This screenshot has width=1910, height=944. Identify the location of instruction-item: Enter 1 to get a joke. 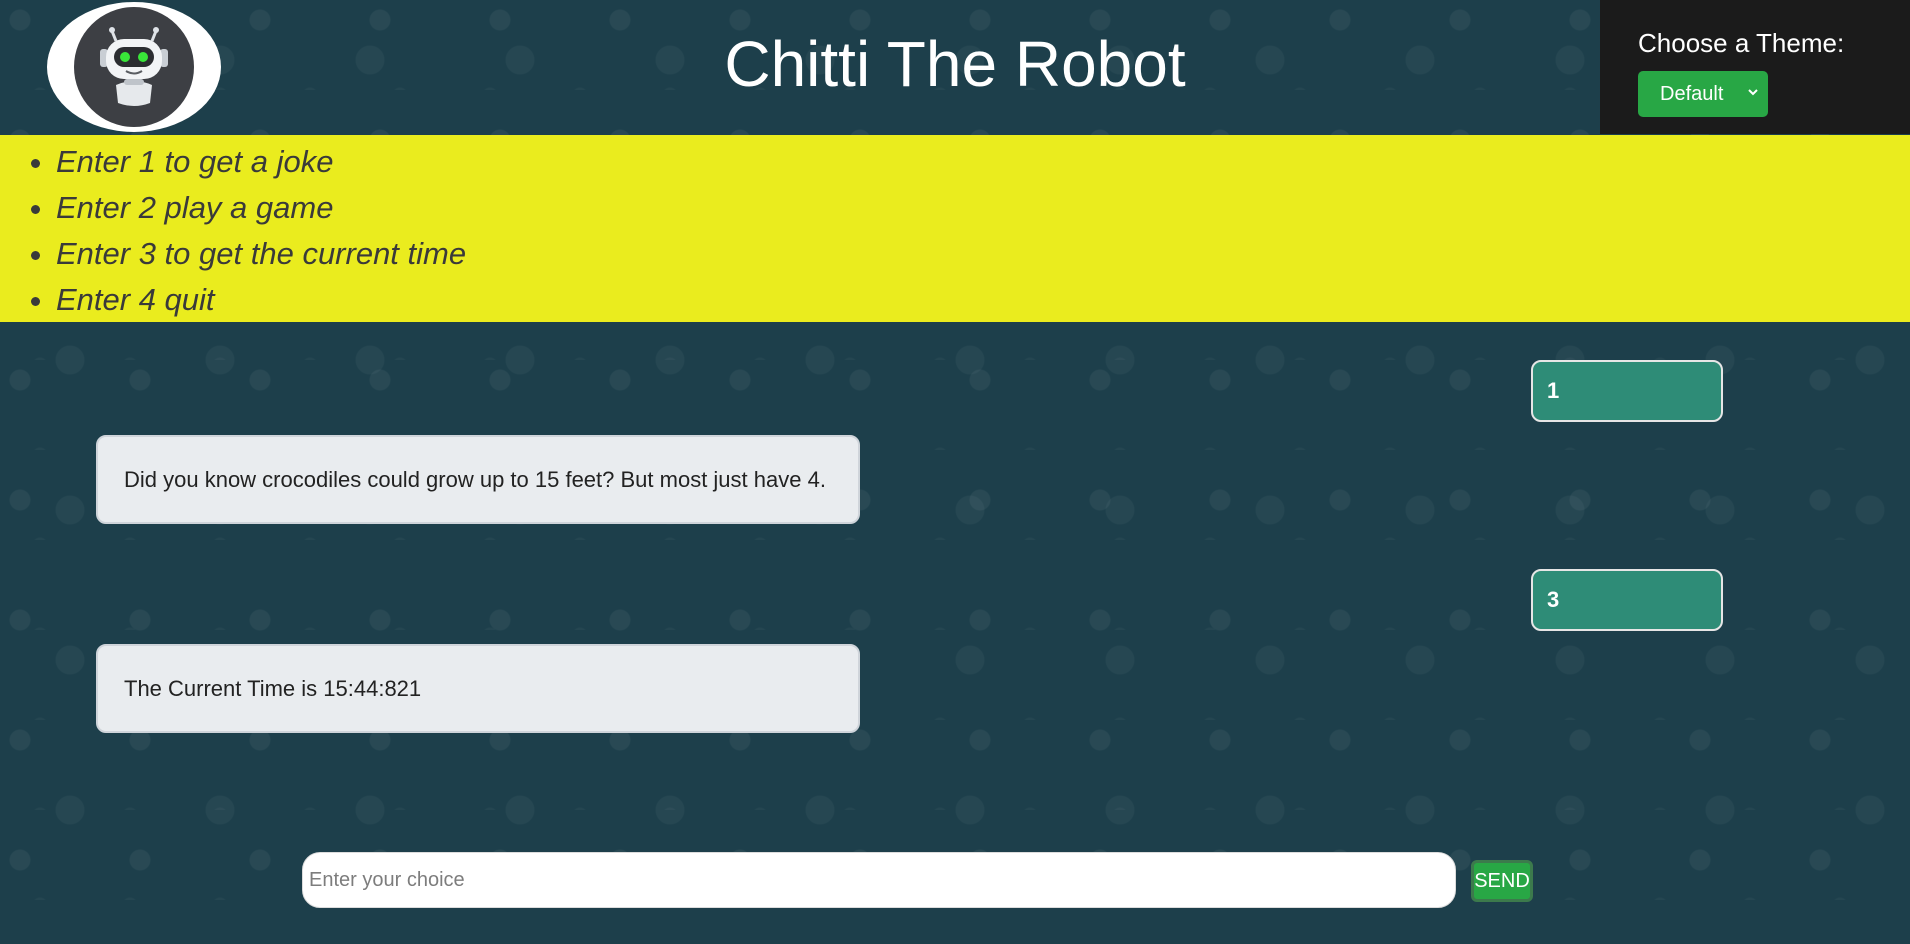
(983, 162).